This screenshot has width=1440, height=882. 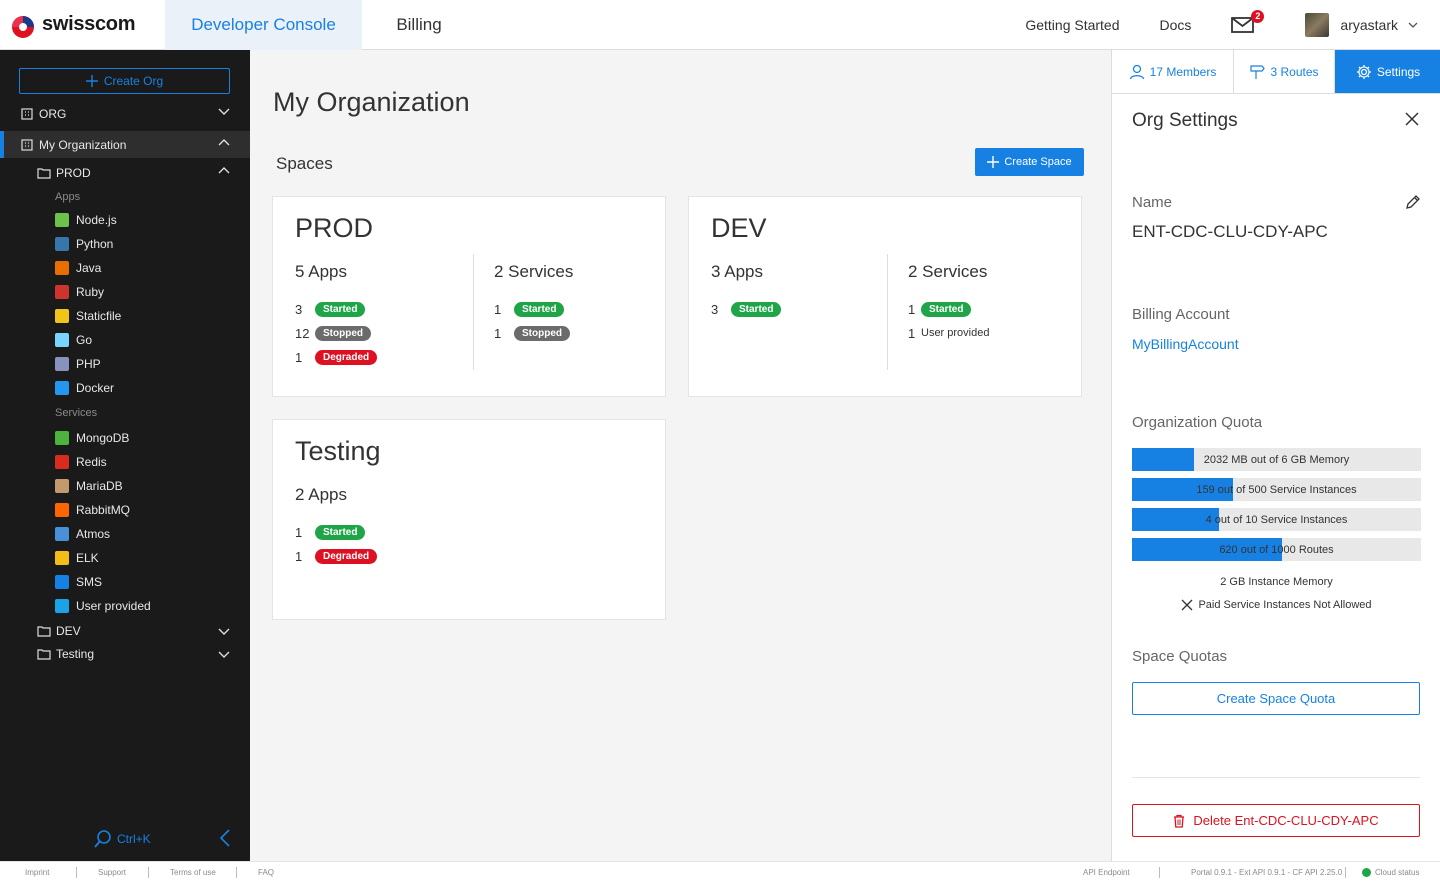 What do you see at coordinates (125, 654) in the screenshot?
I see `sidebar-item-space-testing: Testing` at bounding box center [125, 654].